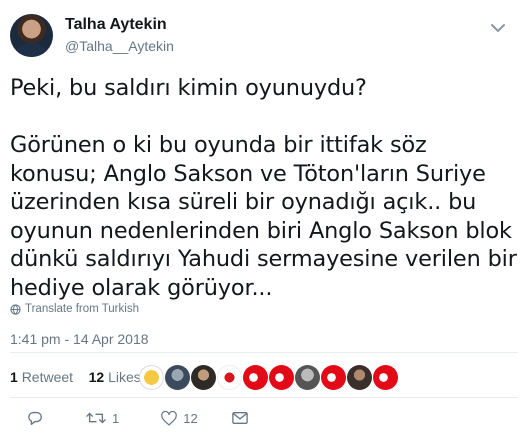  What do you see at coordinates (190, 418) in the screenshot?
I see `like-action-count: 12` at bounding box center [190, 418].